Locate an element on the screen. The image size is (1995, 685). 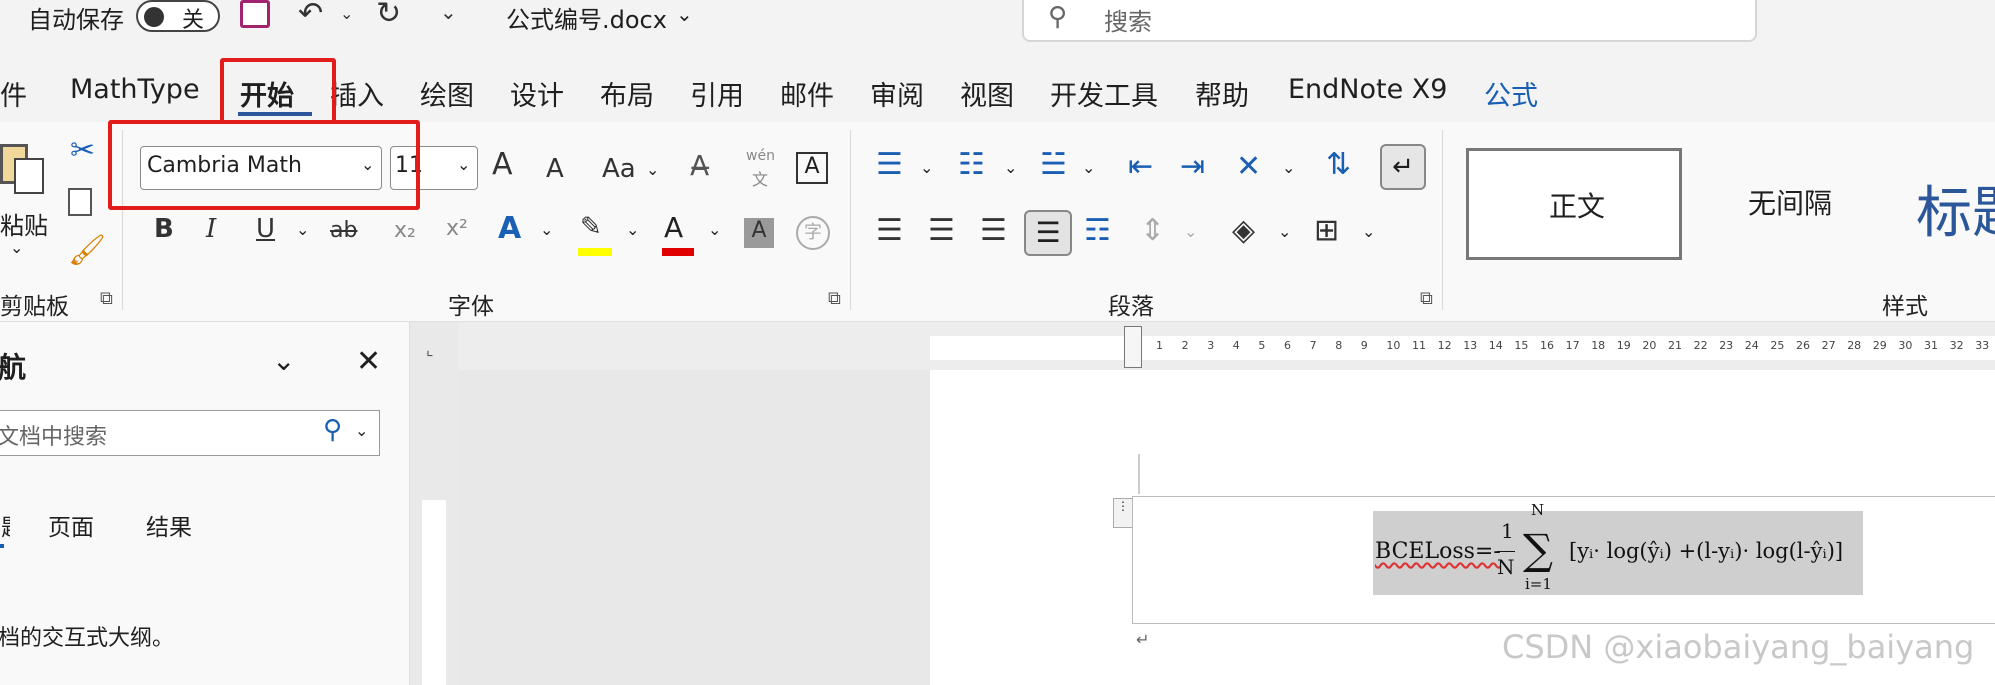
tab-view: 视图 is located at coordinates (987, 93).